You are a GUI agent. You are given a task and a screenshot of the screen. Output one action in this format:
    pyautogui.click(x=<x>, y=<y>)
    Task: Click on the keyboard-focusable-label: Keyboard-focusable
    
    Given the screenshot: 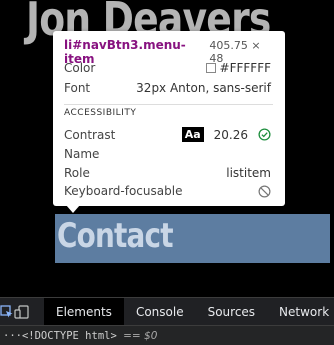 What is the action you would take?
    pyautogui.click(x=123, y=191)
    